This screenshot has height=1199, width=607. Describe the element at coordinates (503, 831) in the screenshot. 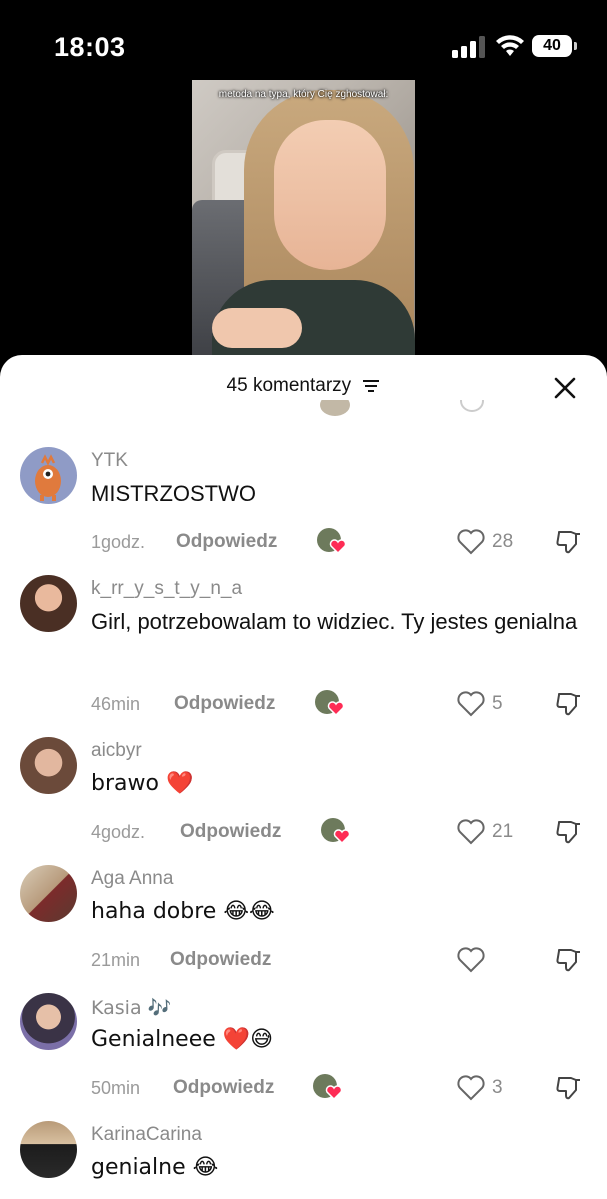

I see `like-count: 21` at that location.